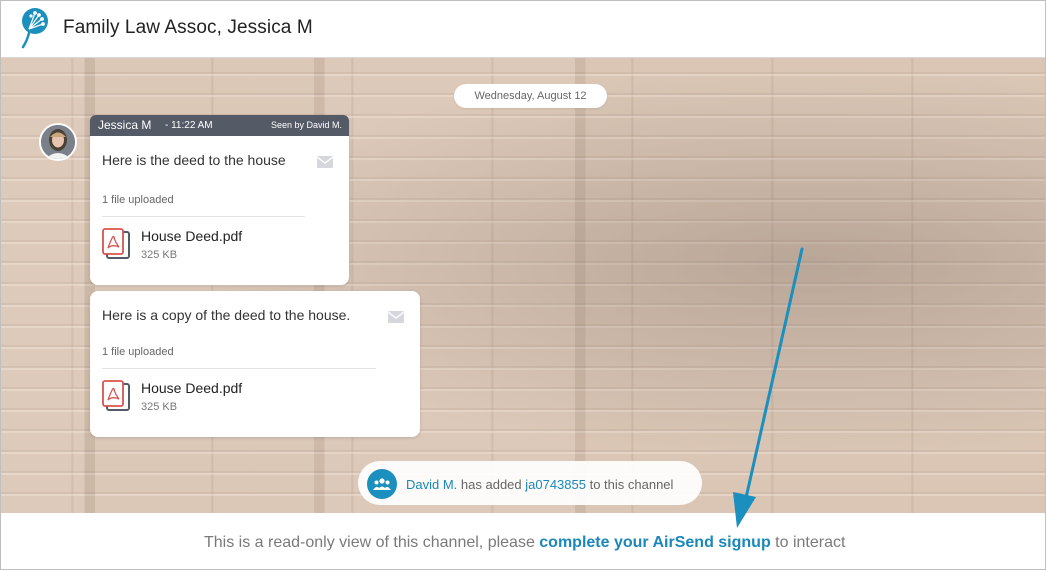  Describe the element at coordinates (194, 160) in the screenshot. I see `message-text: Here is the deed to the house` at that location.